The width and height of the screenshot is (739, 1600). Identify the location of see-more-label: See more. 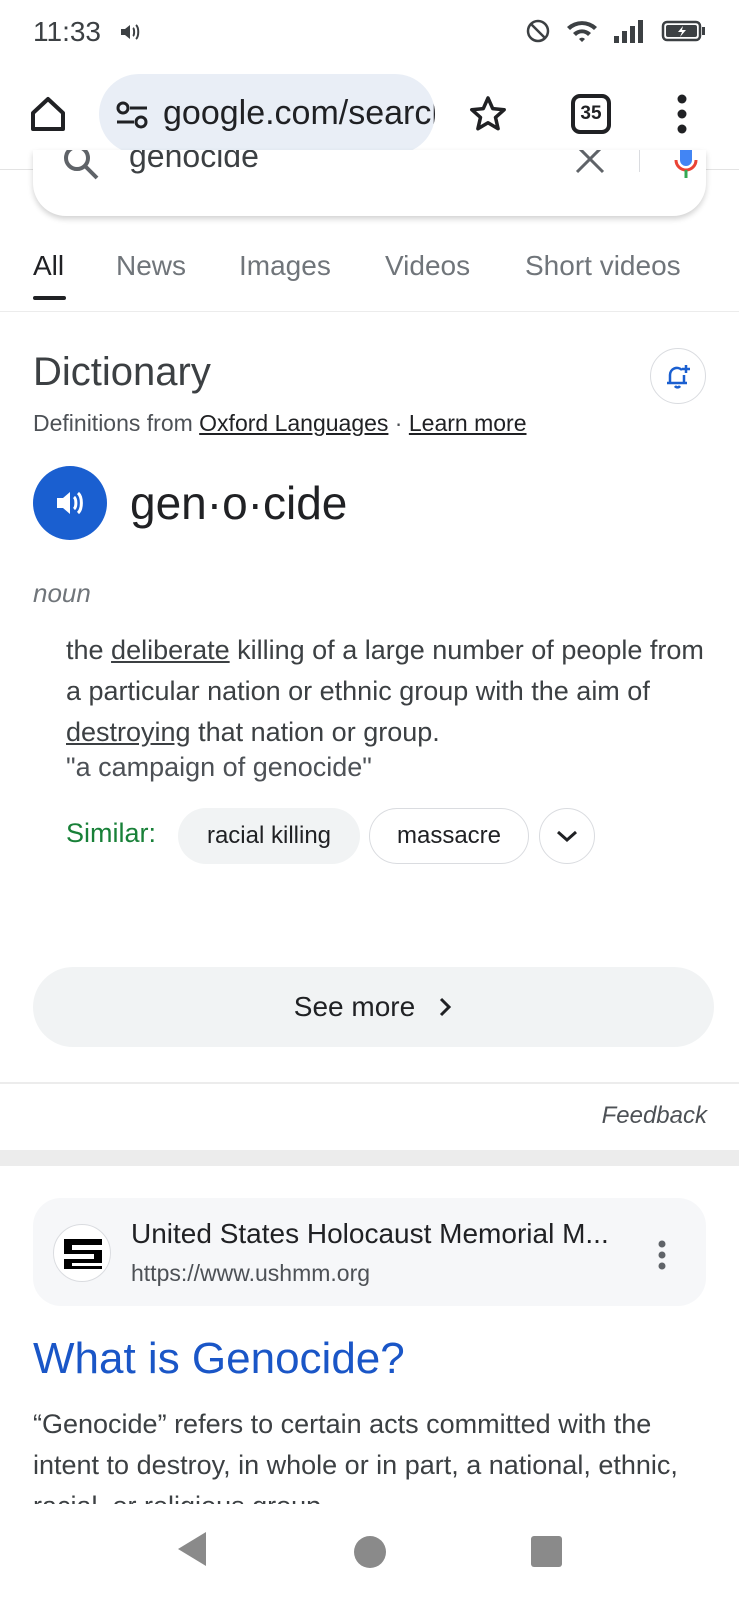
(354, 1006).